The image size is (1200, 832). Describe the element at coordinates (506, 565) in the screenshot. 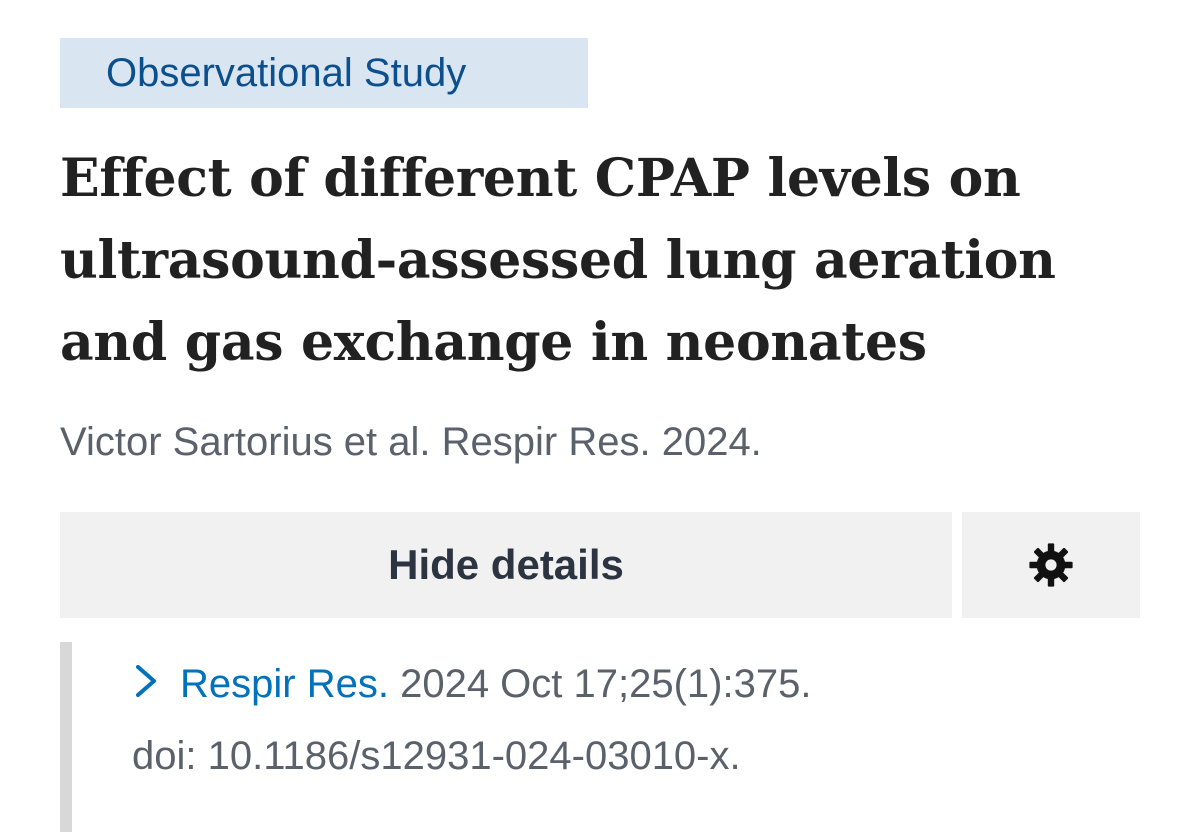

I see `hide-details-button: Hide details` at that location.